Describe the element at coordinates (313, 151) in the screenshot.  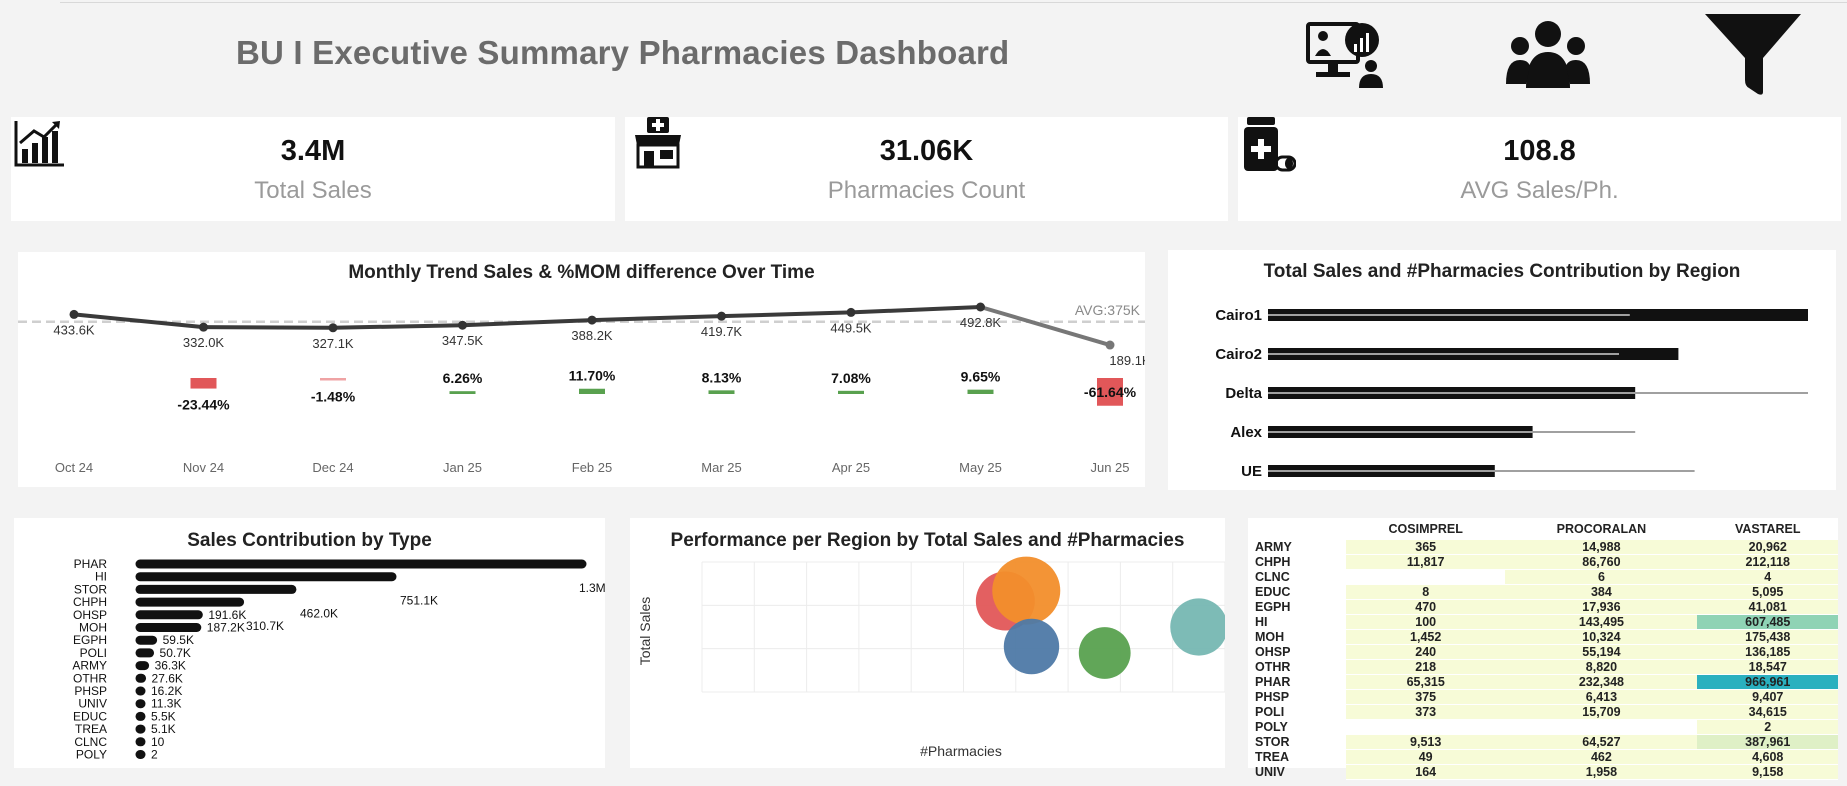
I see `total-sales-value: 3.4M` at that location.